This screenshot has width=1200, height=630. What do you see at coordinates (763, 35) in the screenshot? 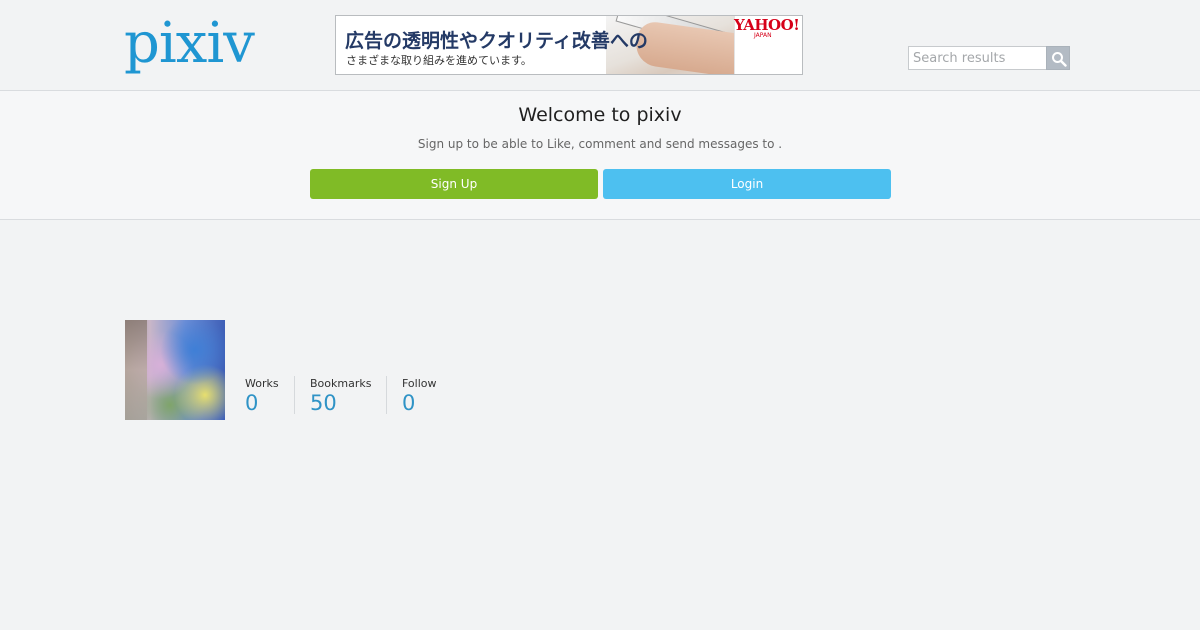
I see `ad-brand-sub: JAPAN` at bounding box center [763, 35].